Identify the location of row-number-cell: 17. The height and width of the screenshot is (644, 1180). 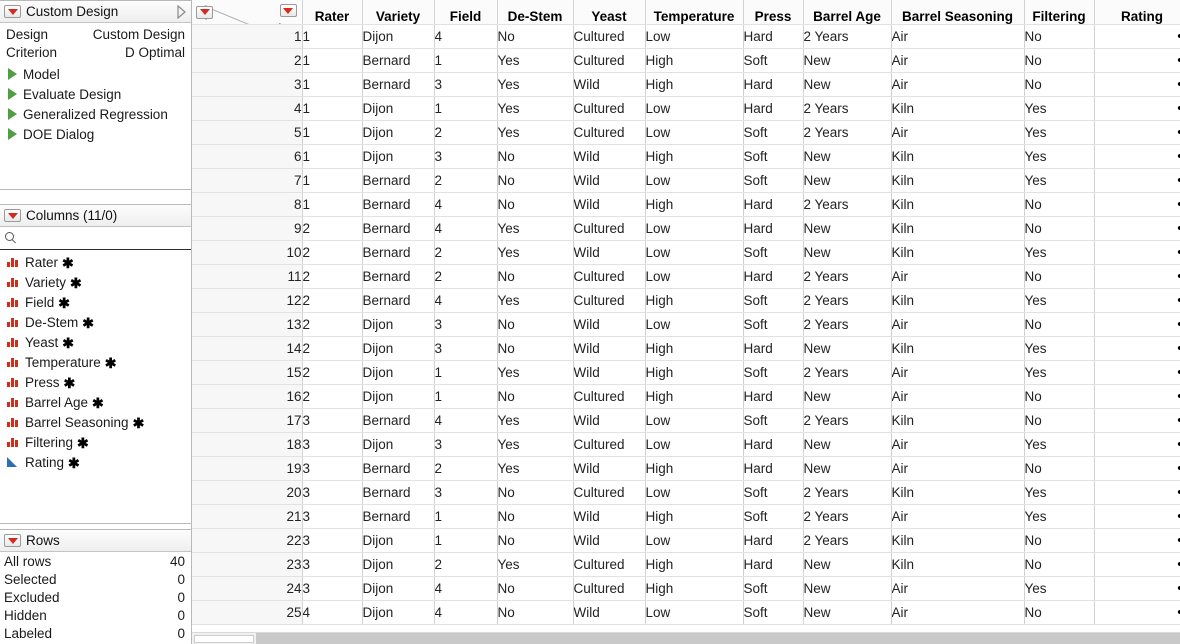
(247, 420).